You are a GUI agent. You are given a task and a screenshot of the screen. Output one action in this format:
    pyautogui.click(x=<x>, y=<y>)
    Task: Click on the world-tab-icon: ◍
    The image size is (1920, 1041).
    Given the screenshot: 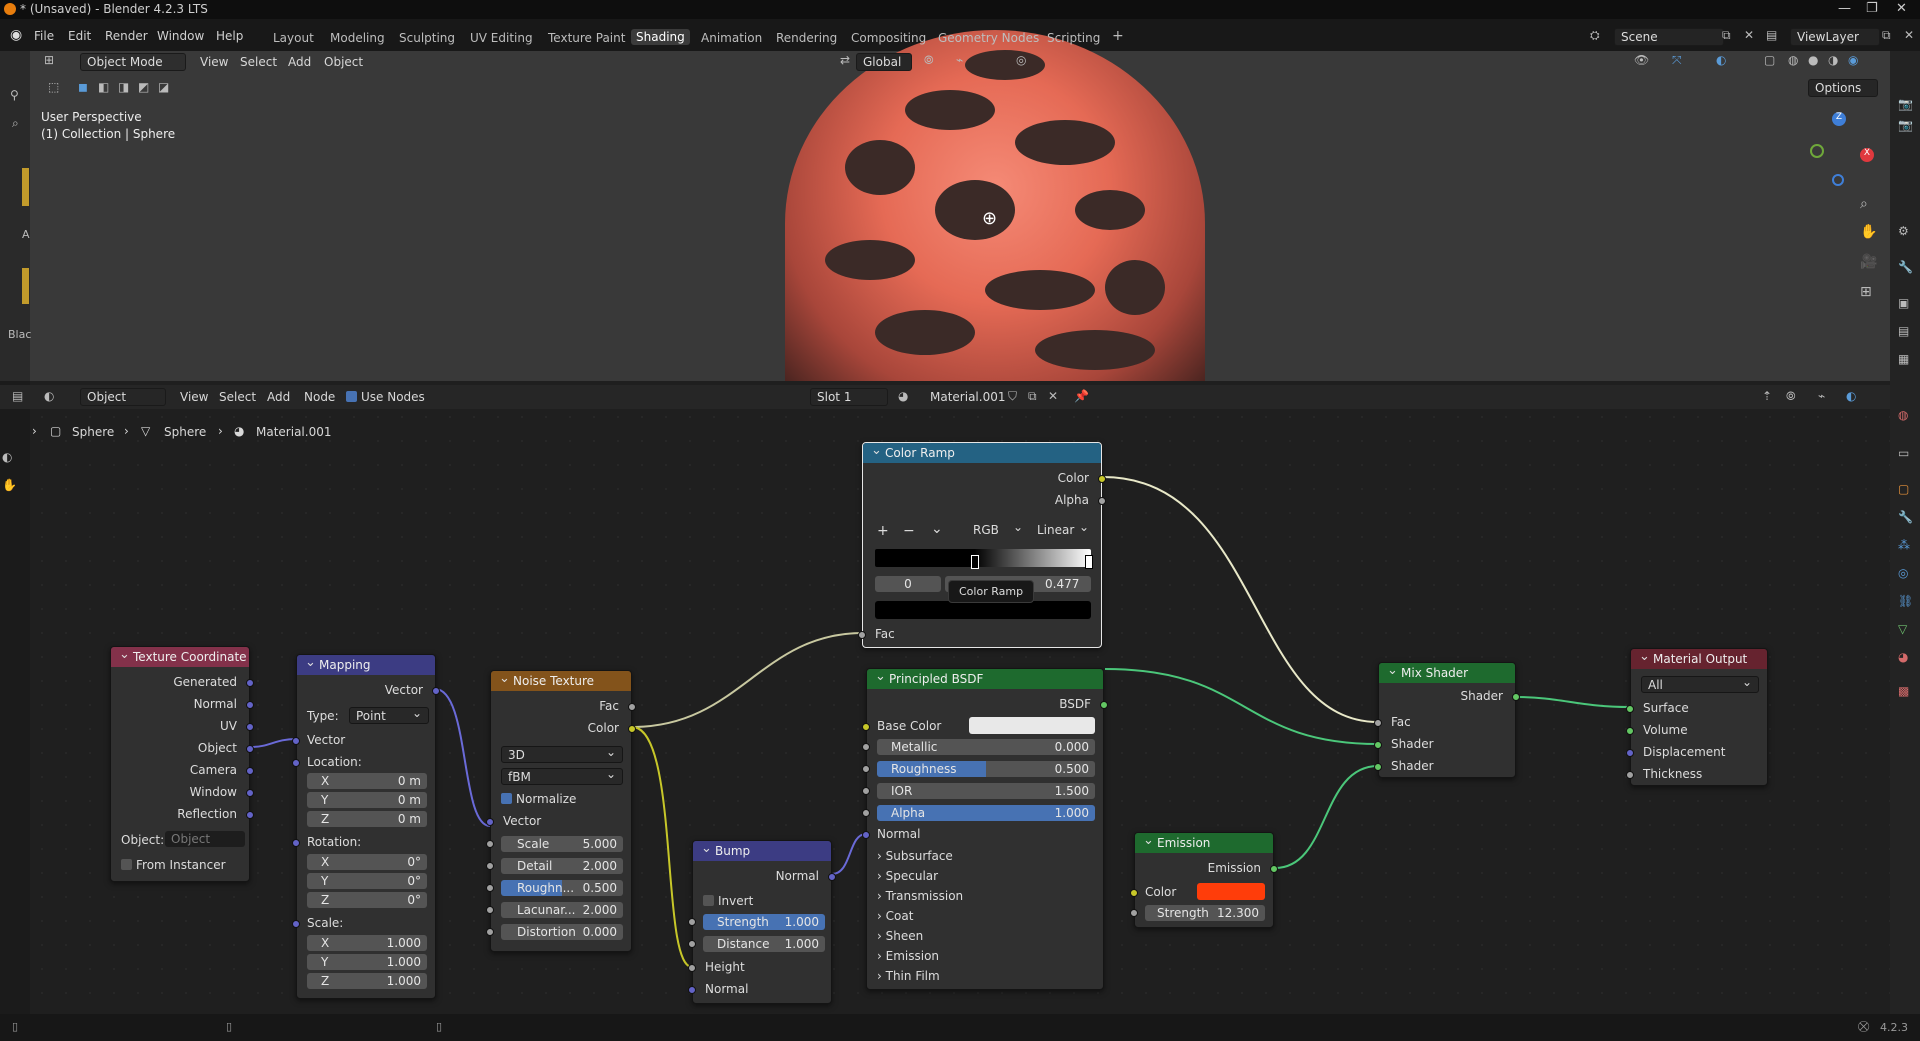 What is the action you would take?
    pyautogui.click(x=1903, y=415)
    